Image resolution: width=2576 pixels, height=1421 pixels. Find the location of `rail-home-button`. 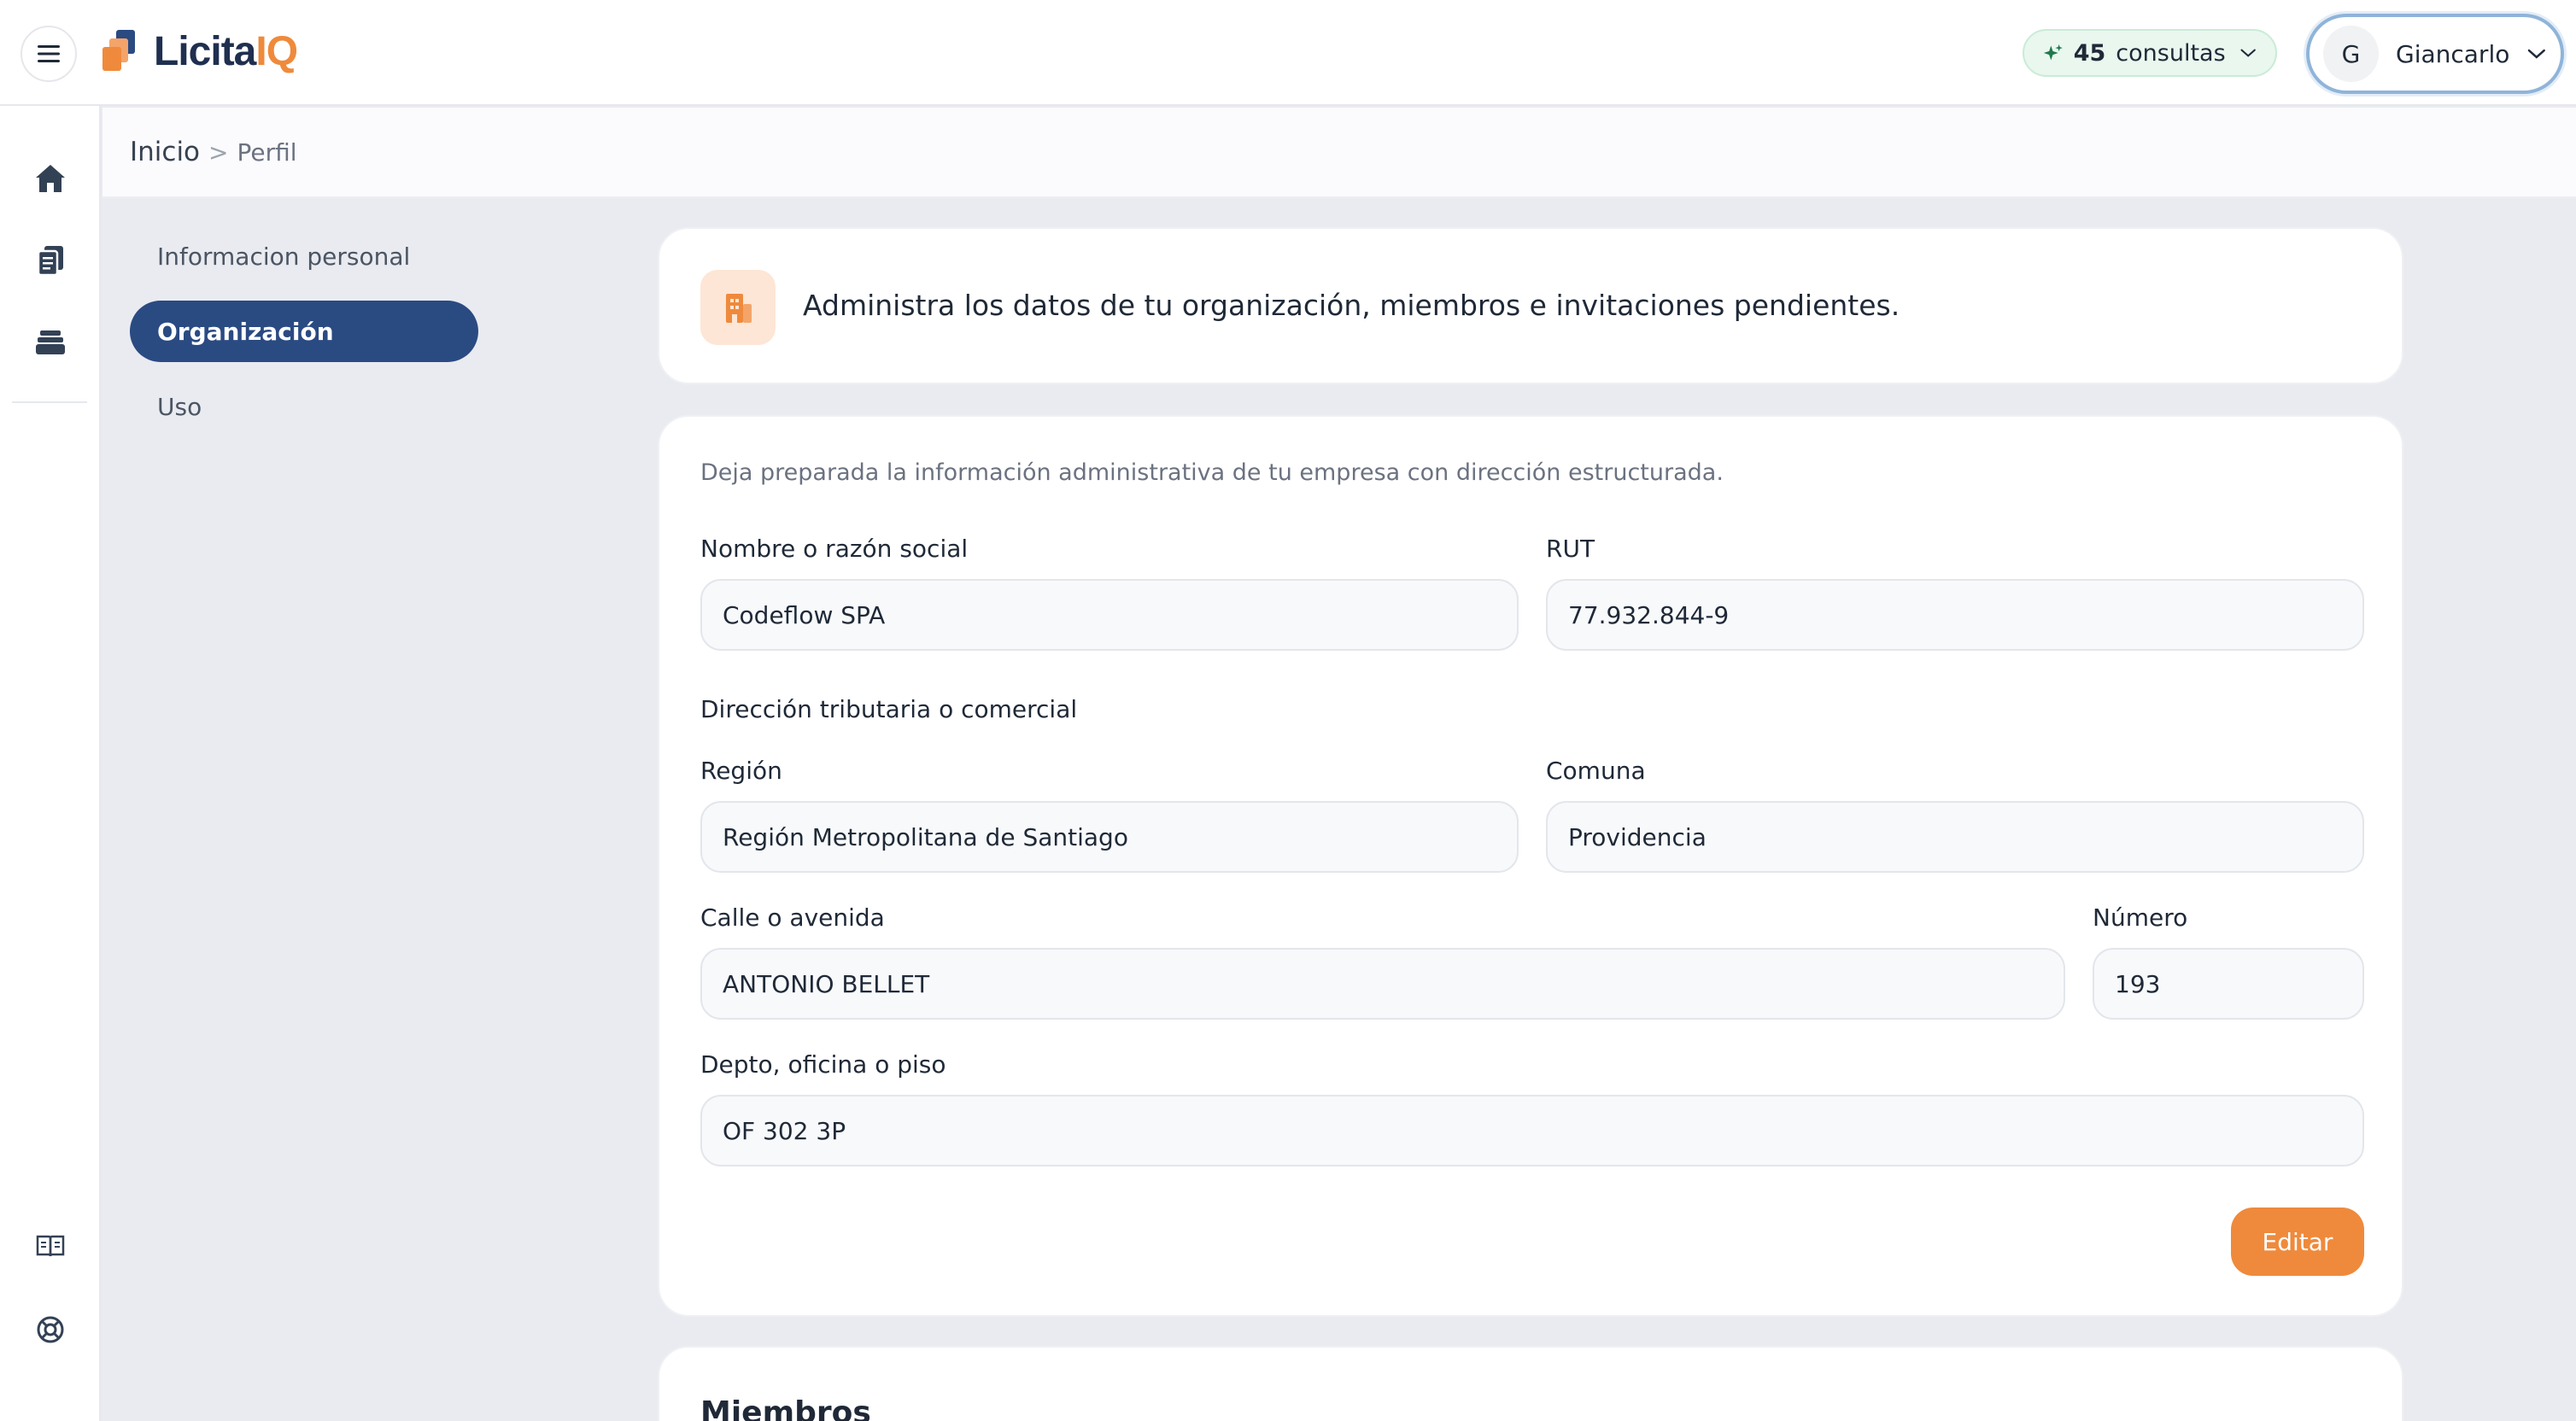

rail-home-button is located at coordinates (50, 178).